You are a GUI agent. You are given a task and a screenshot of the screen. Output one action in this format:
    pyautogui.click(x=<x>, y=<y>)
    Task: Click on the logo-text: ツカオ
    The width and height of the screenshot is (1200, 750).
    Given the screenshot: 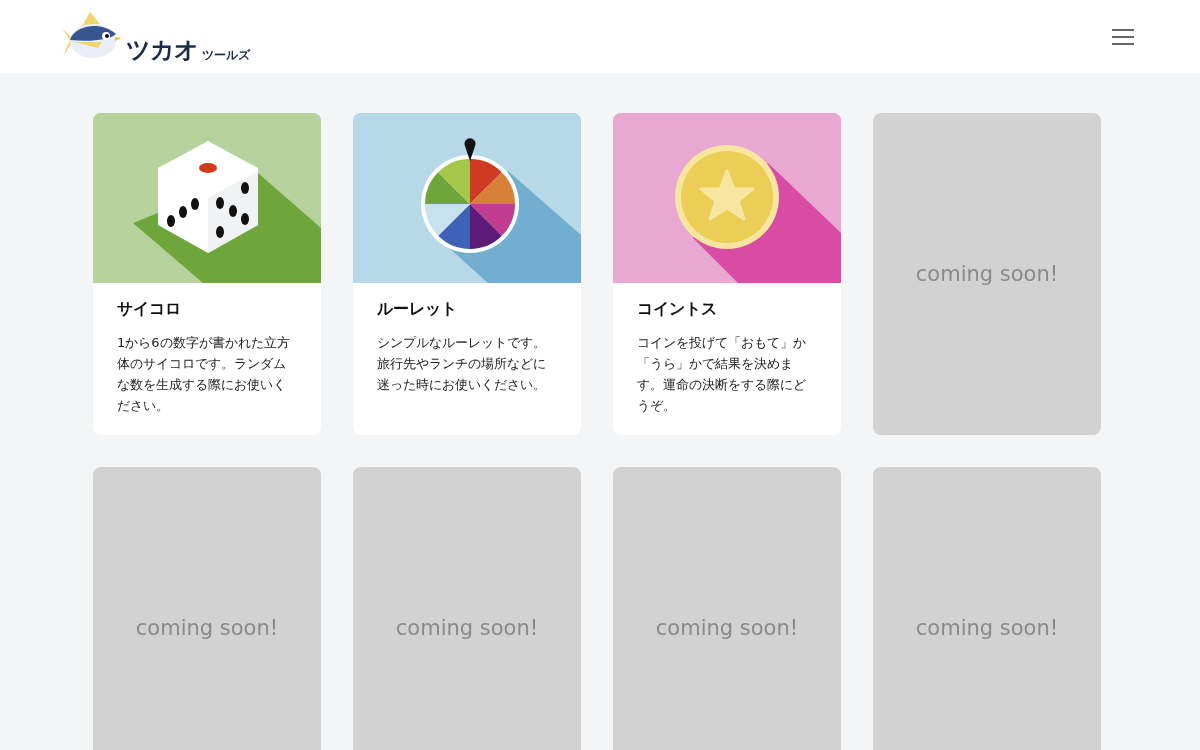 What is the action you would take?
    pyautogui.click(x=162, y=49)
    